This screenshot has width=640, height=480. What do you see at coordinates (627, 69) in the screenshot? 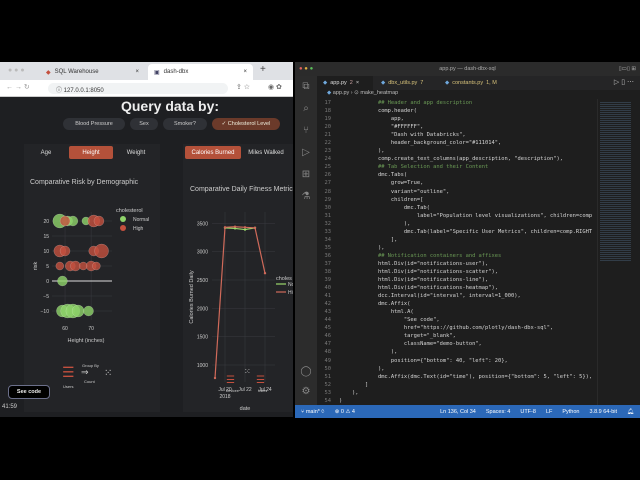
I see `layout-icons: ▯▭▯ ⊞` at bounding box center [627, 69].